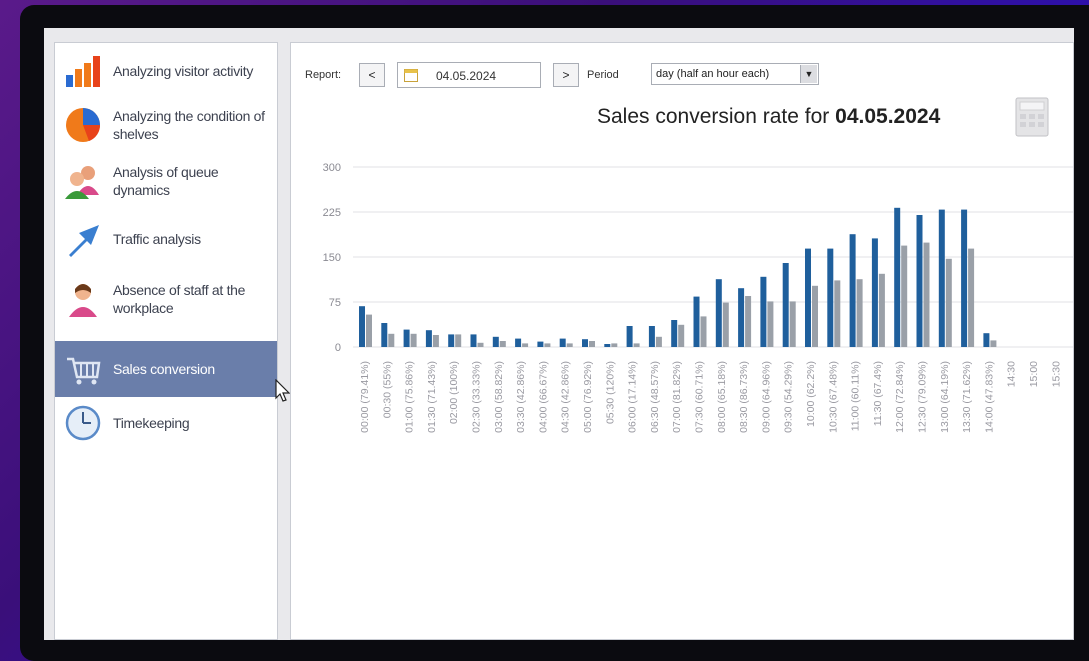  What do you see at coordinates (543, 397) in the screenshot?
I see `x-tick-label: 04:00 (66.67%)` at bounding box center [543, 397].